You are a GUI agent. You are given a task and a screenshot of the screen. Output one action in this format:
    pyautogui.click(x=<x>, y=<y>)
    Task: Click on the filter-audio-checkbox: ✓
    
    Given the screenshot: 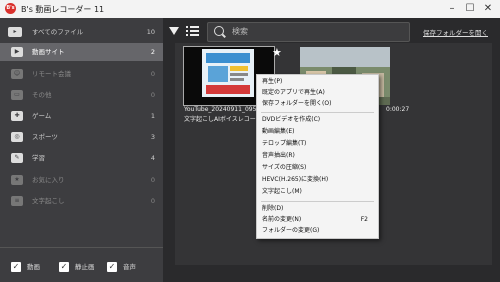 What is the action you would take?
    pyautogui.click(x=112, y=267)
    